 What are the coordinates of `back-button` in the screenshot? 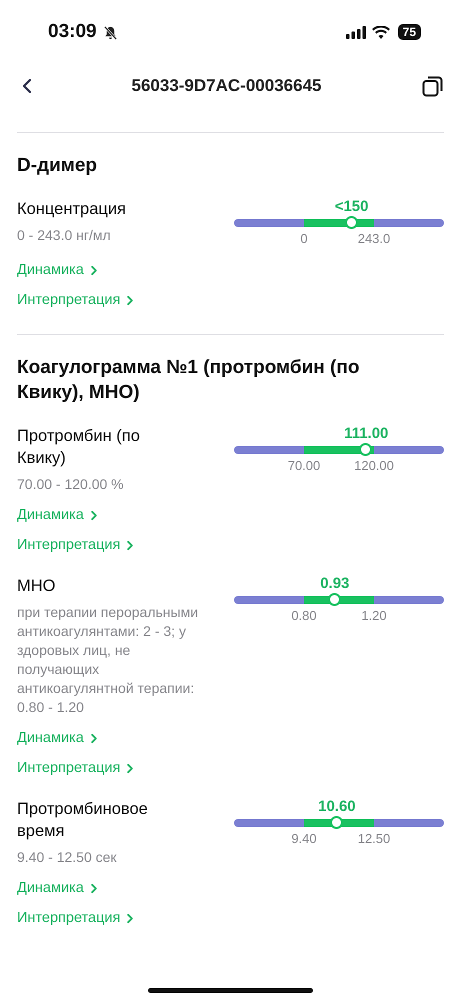 It's located at (27, 86).